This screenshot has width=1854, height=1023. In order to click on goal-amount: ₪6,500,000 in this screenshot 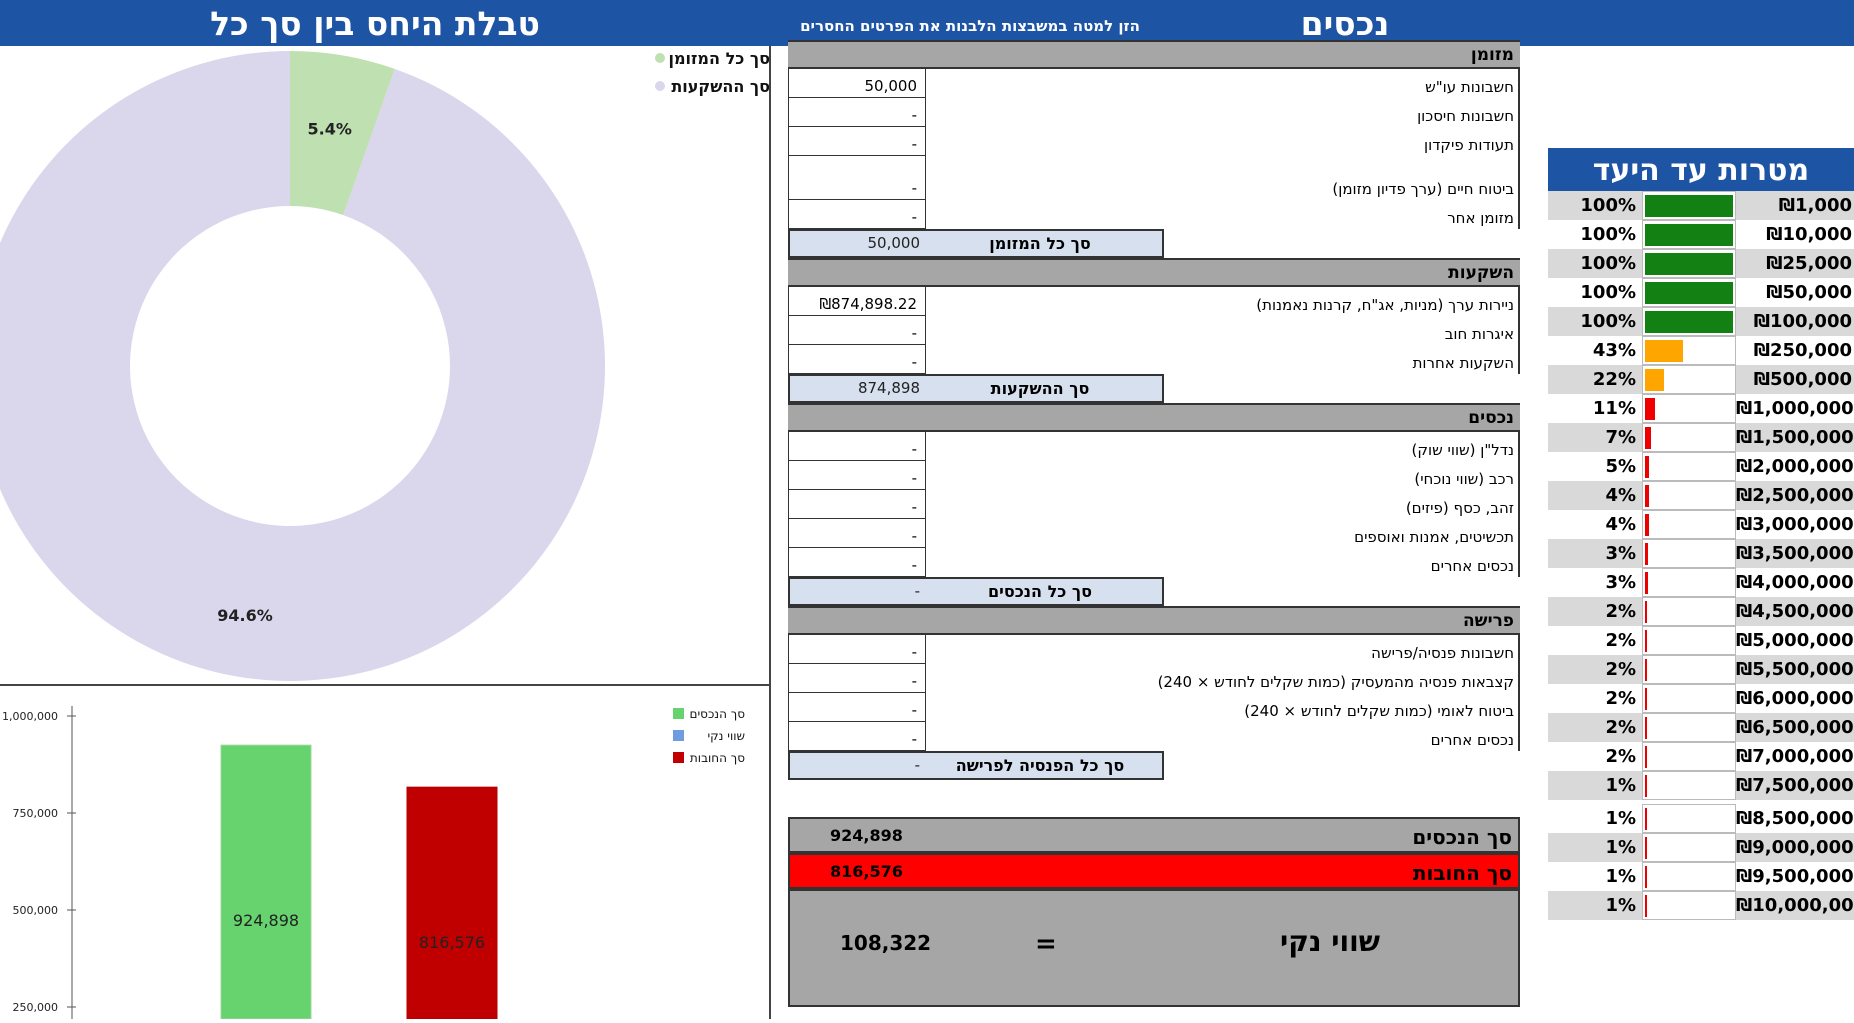, I will do `click(1795, 727)`.